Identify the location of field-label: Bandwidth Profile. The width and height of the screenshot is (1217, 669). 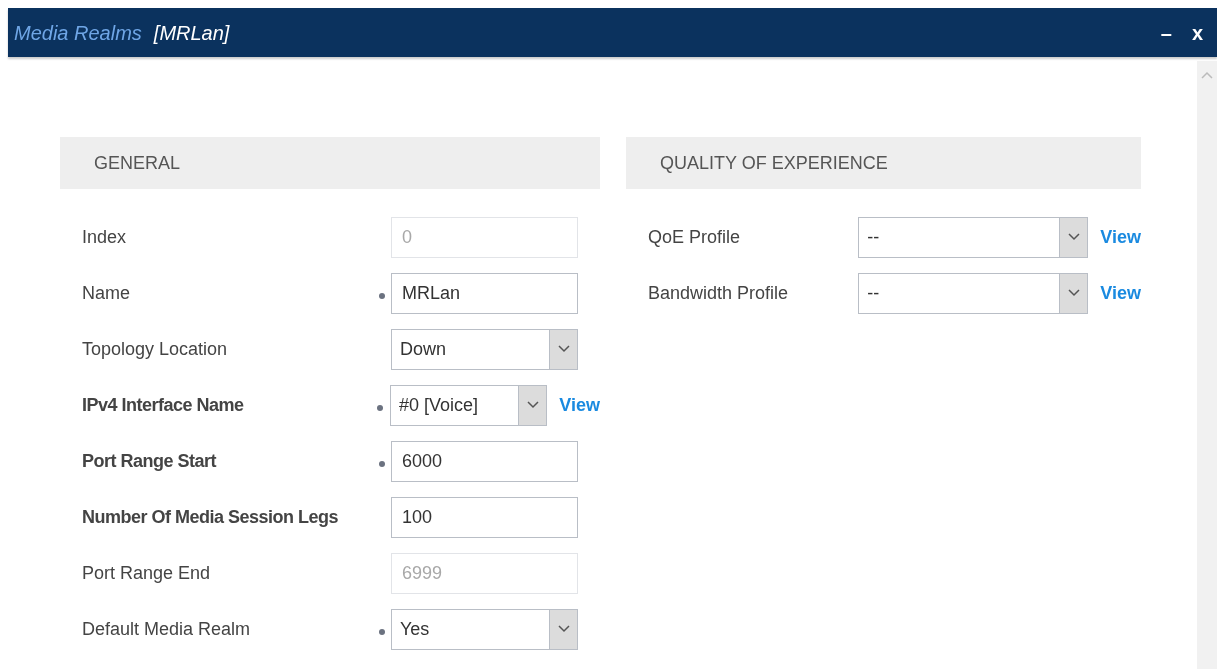
(719, 293).